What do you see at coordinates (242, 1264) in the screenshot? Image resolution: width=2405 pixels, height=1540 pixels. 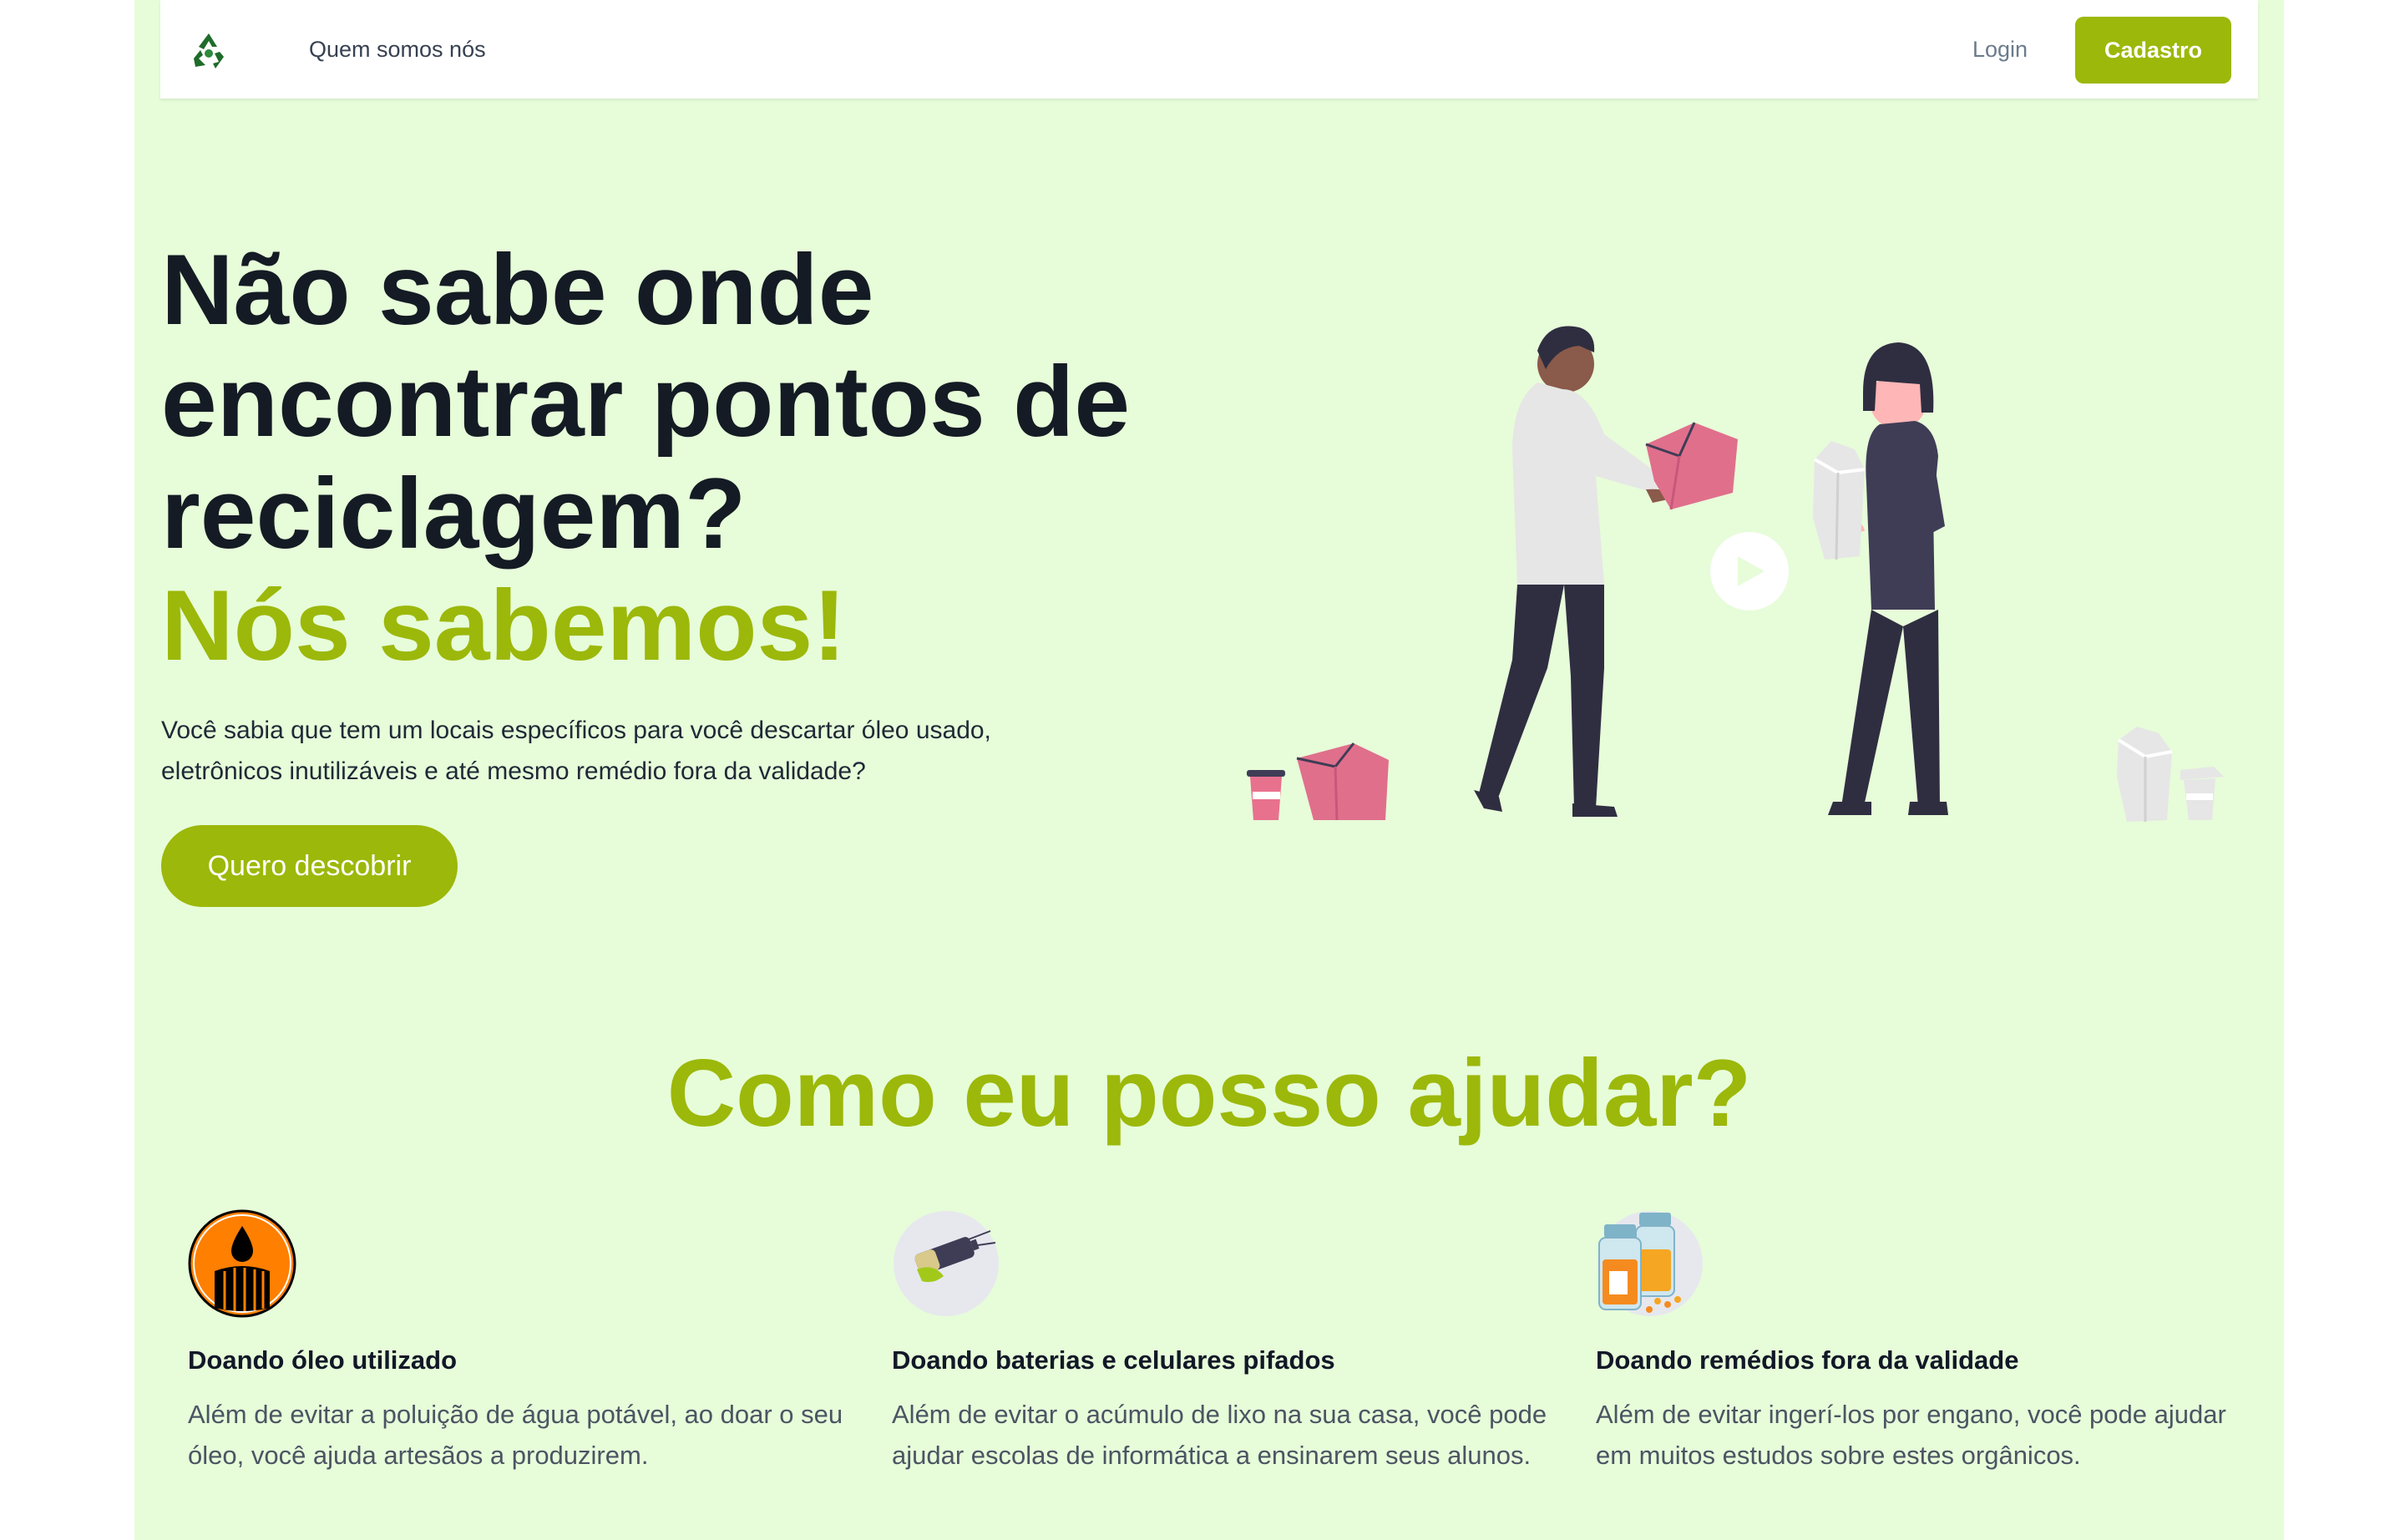 I see `oil-barrel-icon` at bounding box center [242, 1264].